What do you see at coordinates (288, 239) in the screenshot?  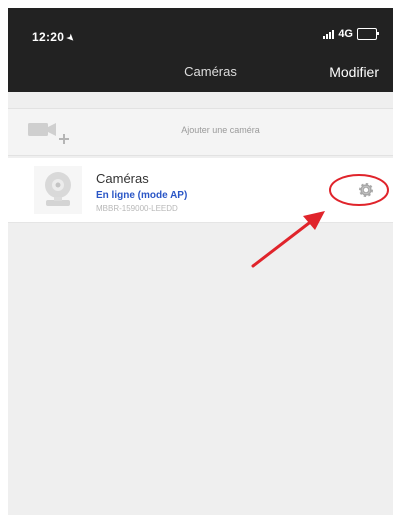 I see `annotation-arrow` at bounding box center [288, 239].